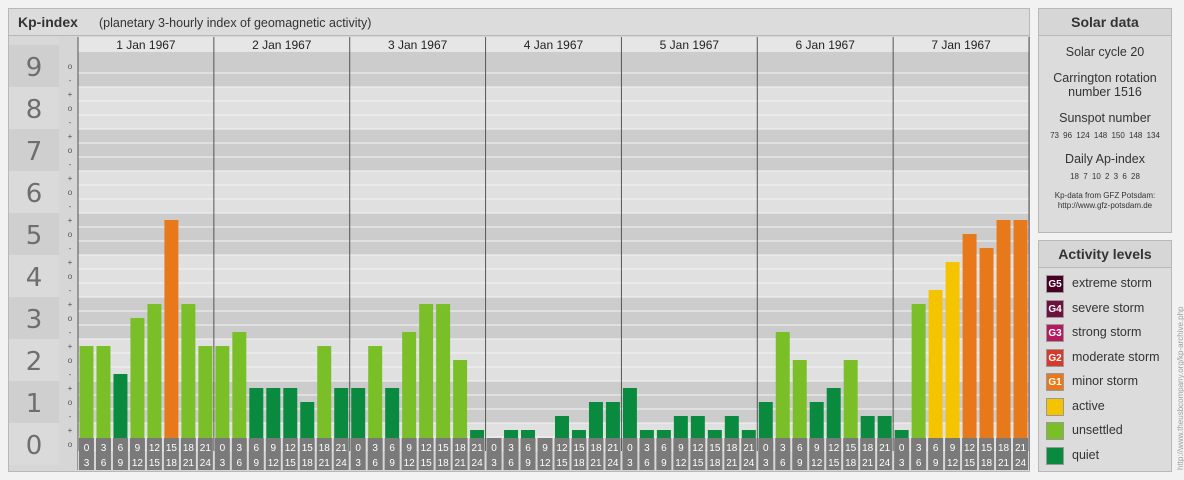 The height and width of the screenshot is (480, 1184). Describe the element at coordinates (1097, 430) in the screenshot. I see `legend-label: unsettled` at that location.